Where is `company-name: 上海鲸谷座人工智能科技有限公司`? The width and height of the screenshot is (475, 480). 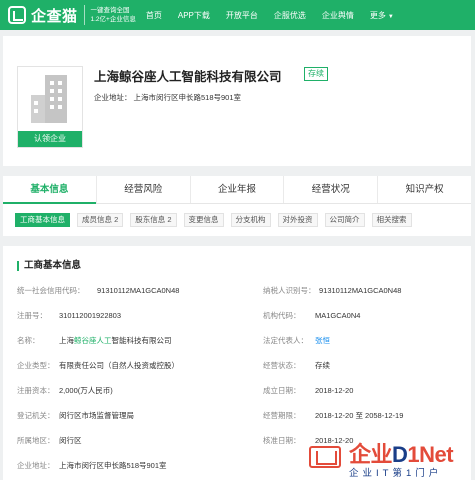 company-name: 上海鲸谷座人工智能科技有限公司 is located at coordinates (188, 77).